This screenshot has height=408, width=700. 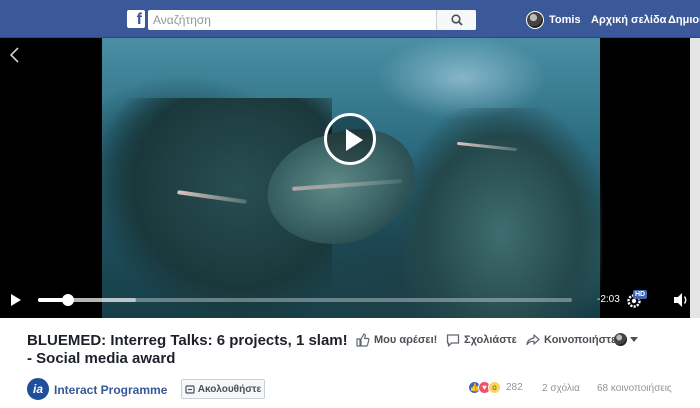 What do you see at coordinates (634, 339) in the screenshot?
I see `chevron-down-icon` at bounding box center [634, 339].